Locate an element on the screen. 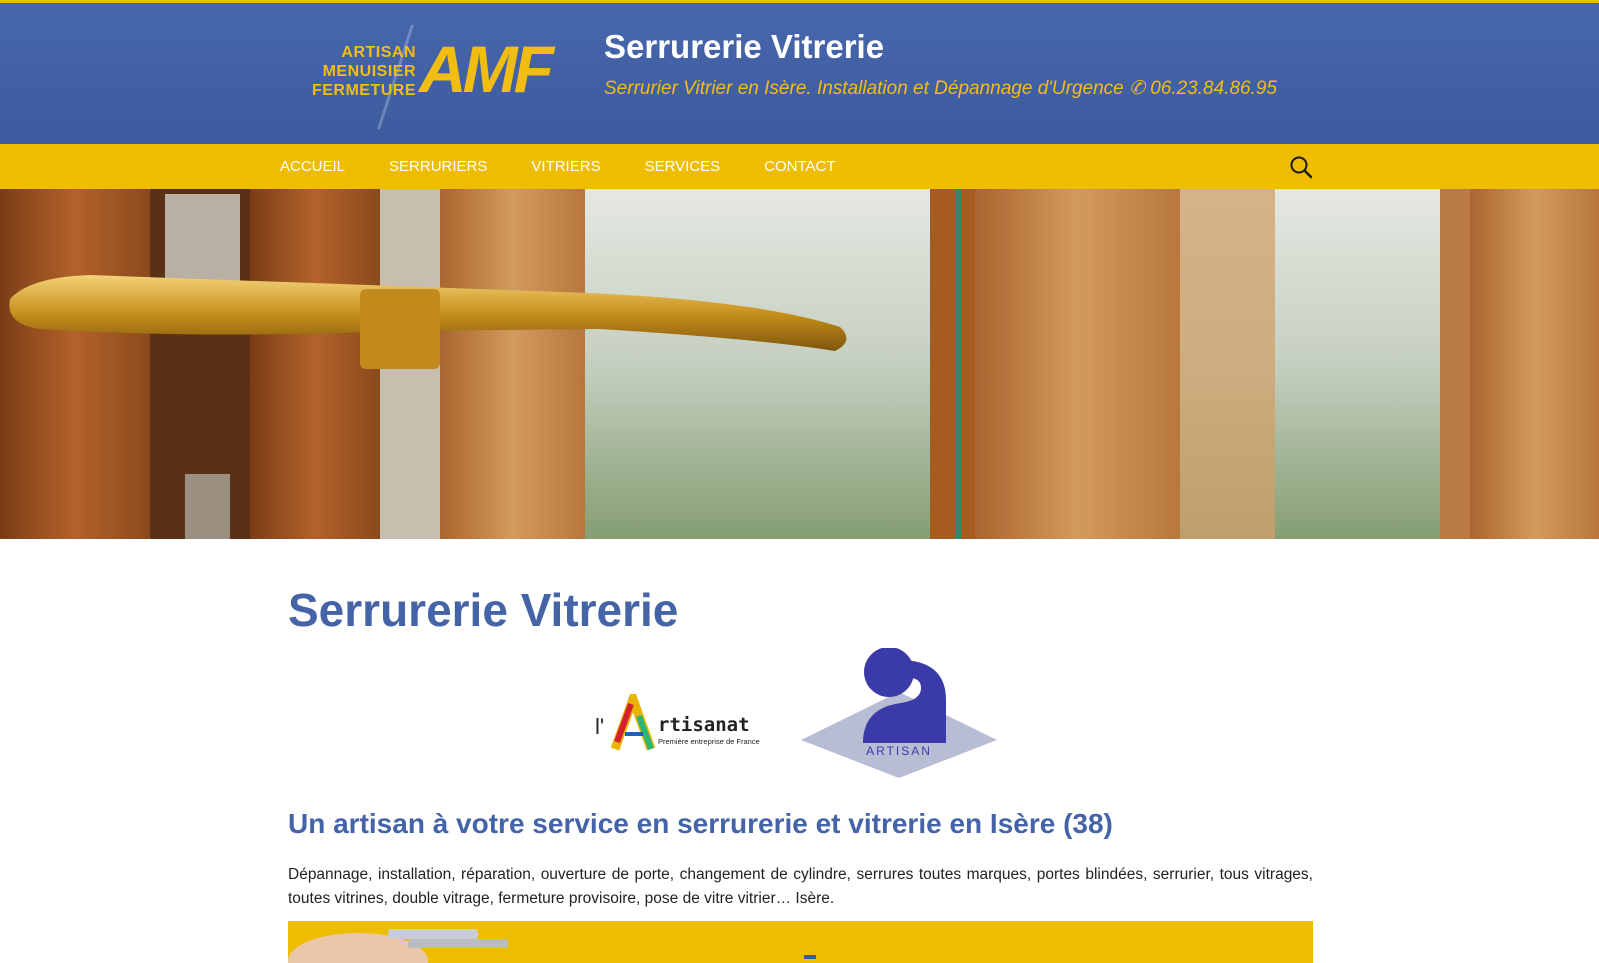 Image resolution: width=1599 pixels, height=963 pixels. nav-item-services: SERVICES is located at coordinates (683, 166).